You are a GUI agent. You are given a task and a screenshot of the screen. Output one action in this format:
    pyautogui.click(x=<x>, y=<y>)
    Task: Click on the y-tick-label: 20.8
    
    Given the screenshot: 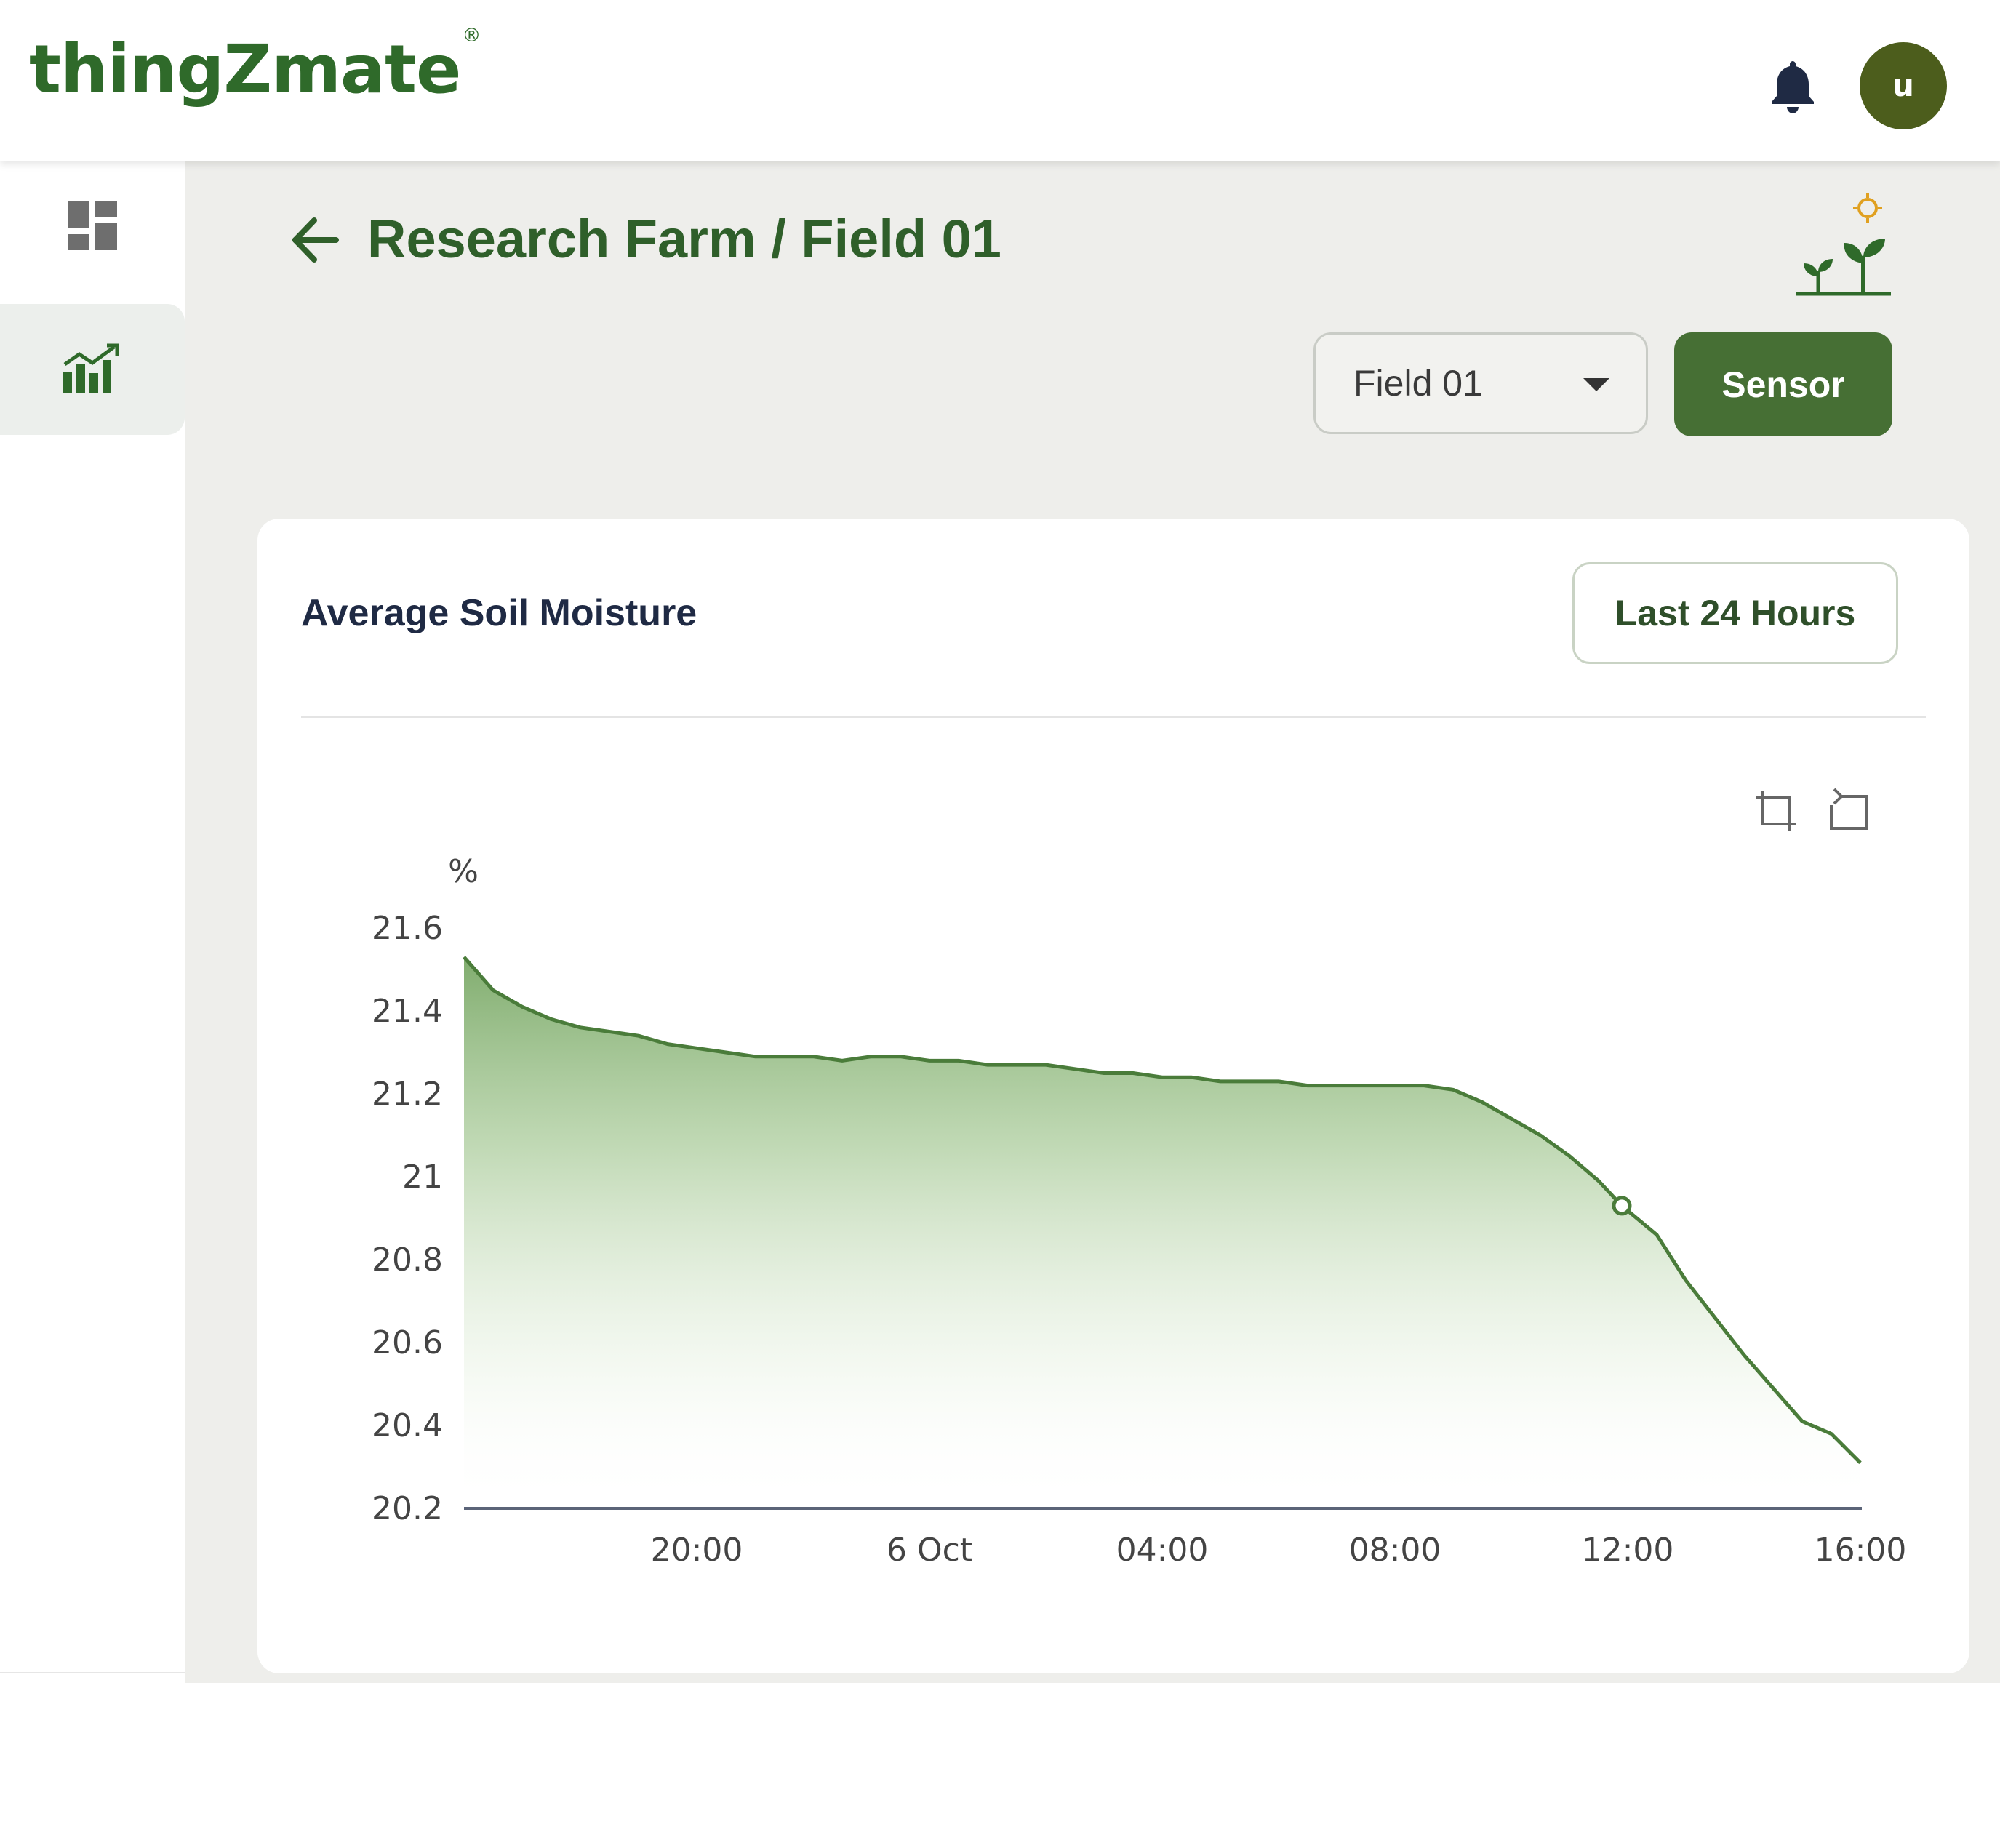 What is the action you would take?
    pyautogui.click(x=407, y=1260)
    